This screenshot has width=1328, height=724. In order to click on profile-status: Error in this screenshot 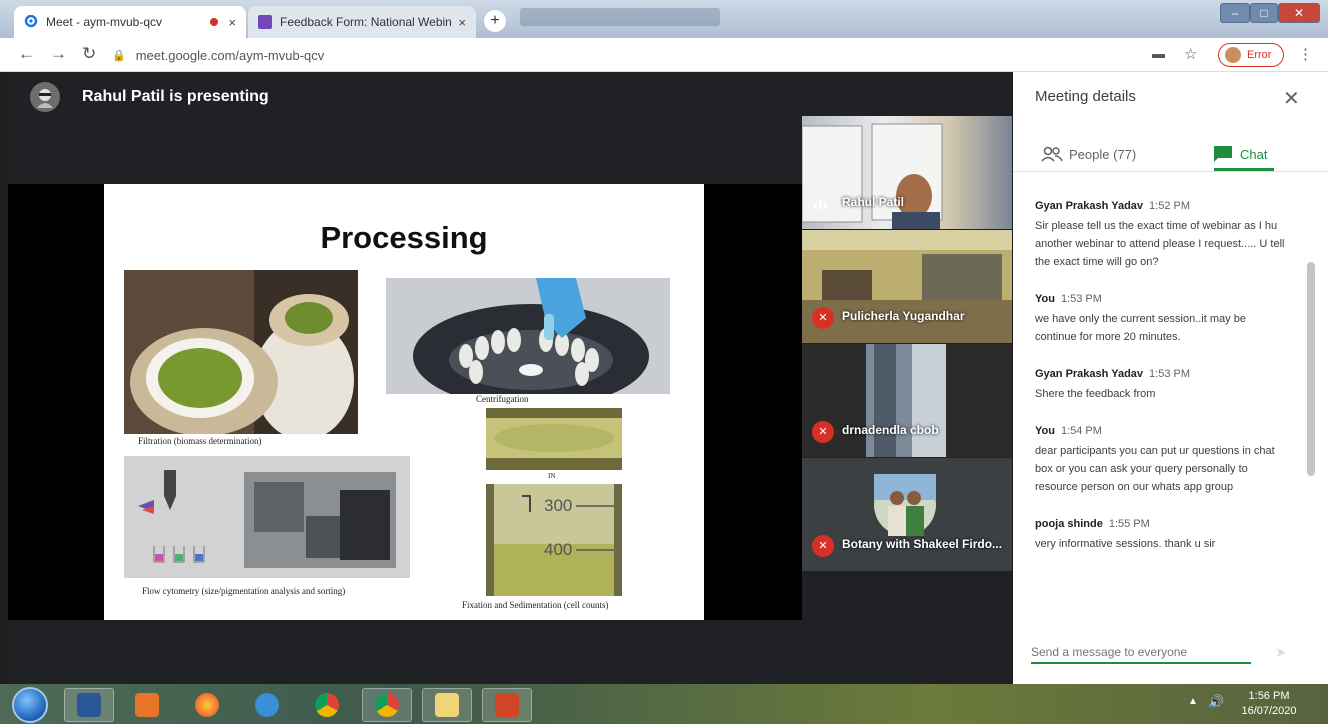, I will do `click(1259, 55)`.